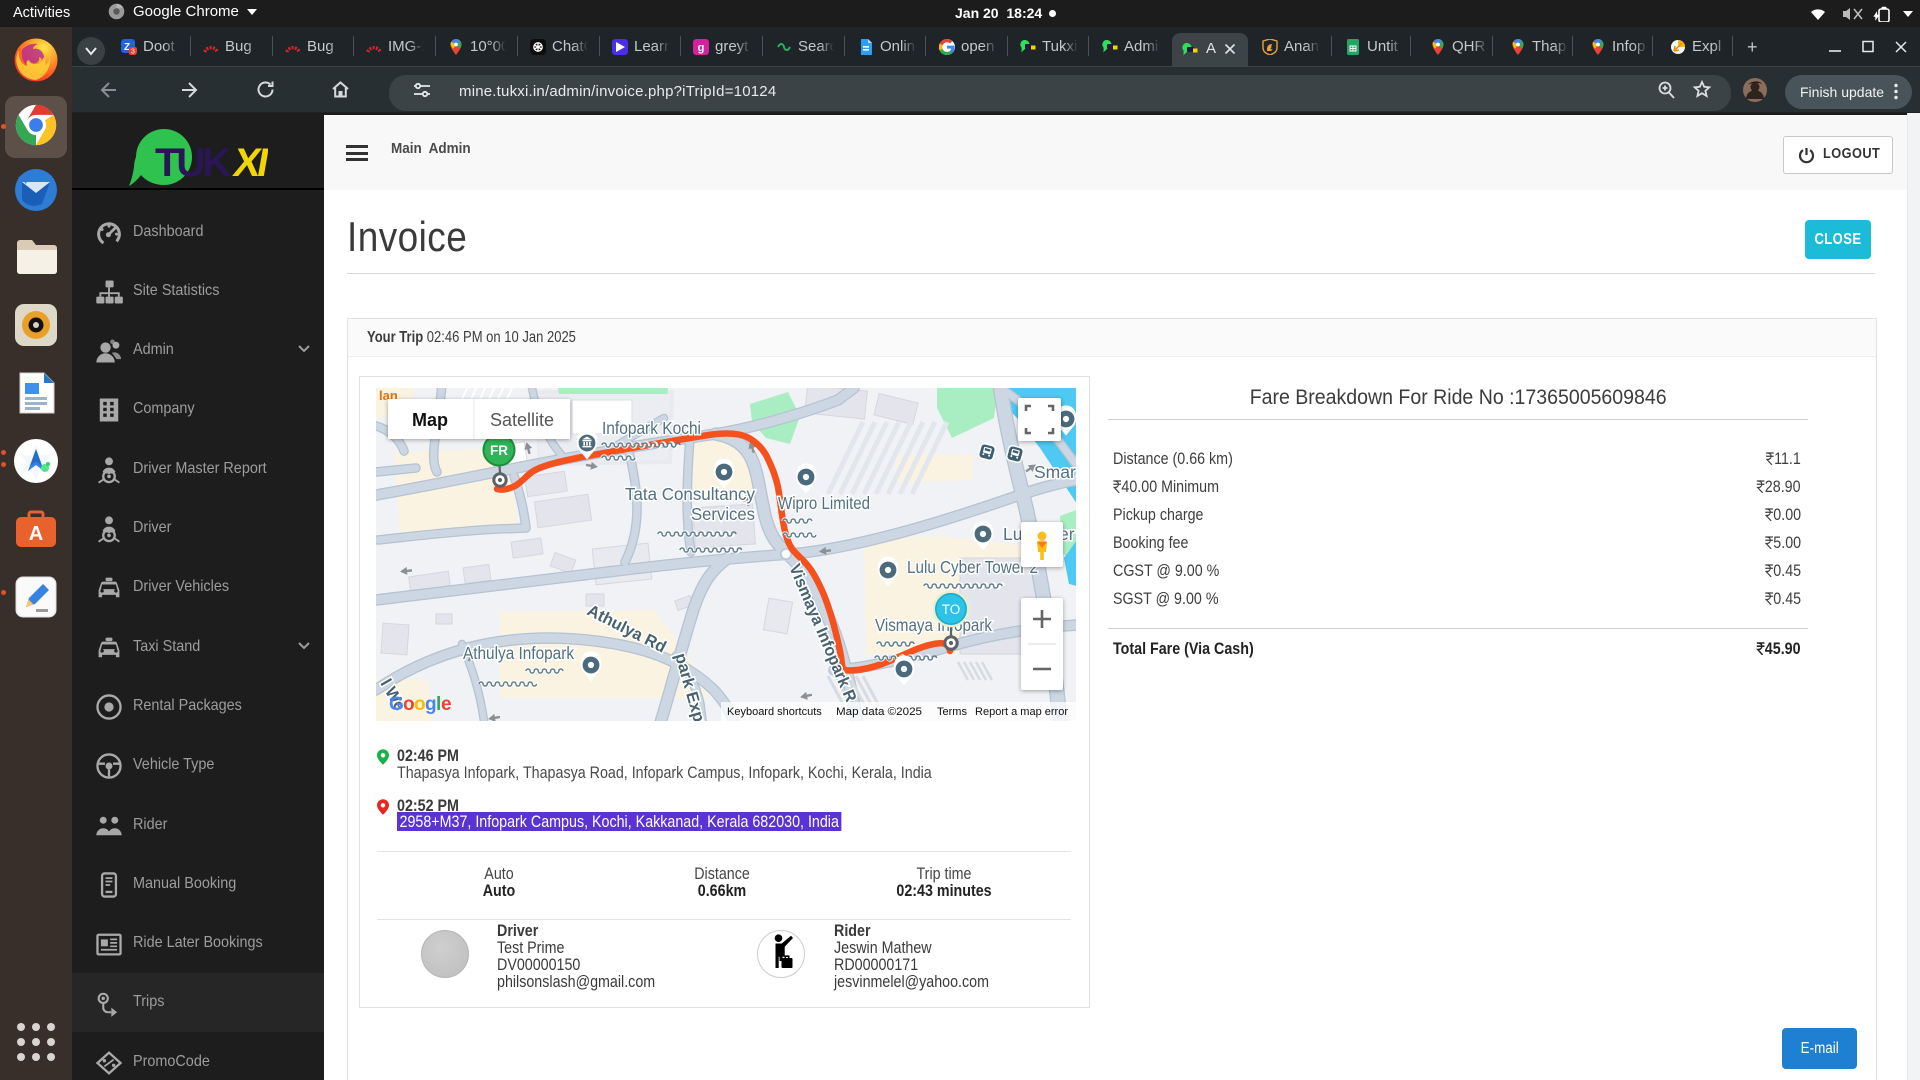 The image size is (1920, 1080). Describe the element at coordinates (249, 162) in the screenshot. I see `svg-text: XI` at that location.